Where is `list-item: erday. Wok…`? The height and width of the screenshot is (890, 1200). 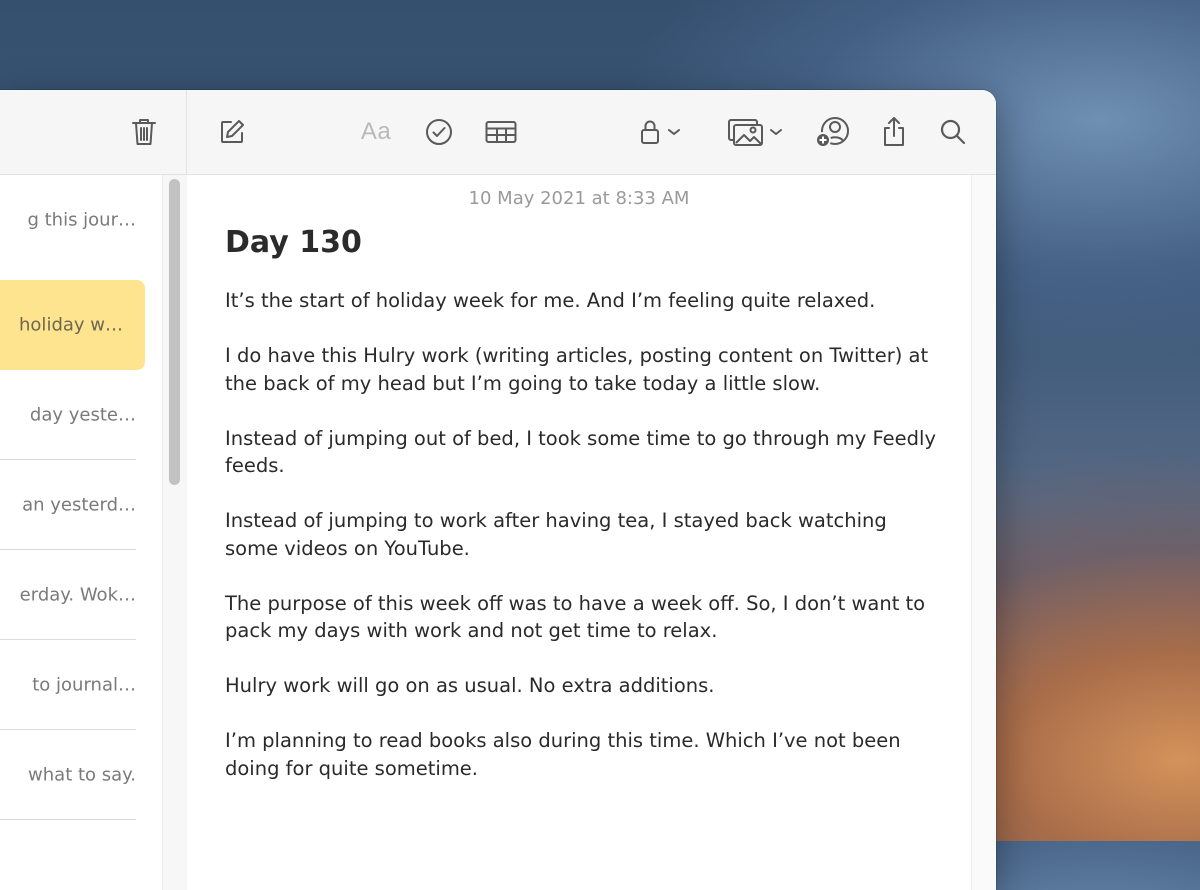
list-item: erday. Wok… is located at coordinates (68, 595).